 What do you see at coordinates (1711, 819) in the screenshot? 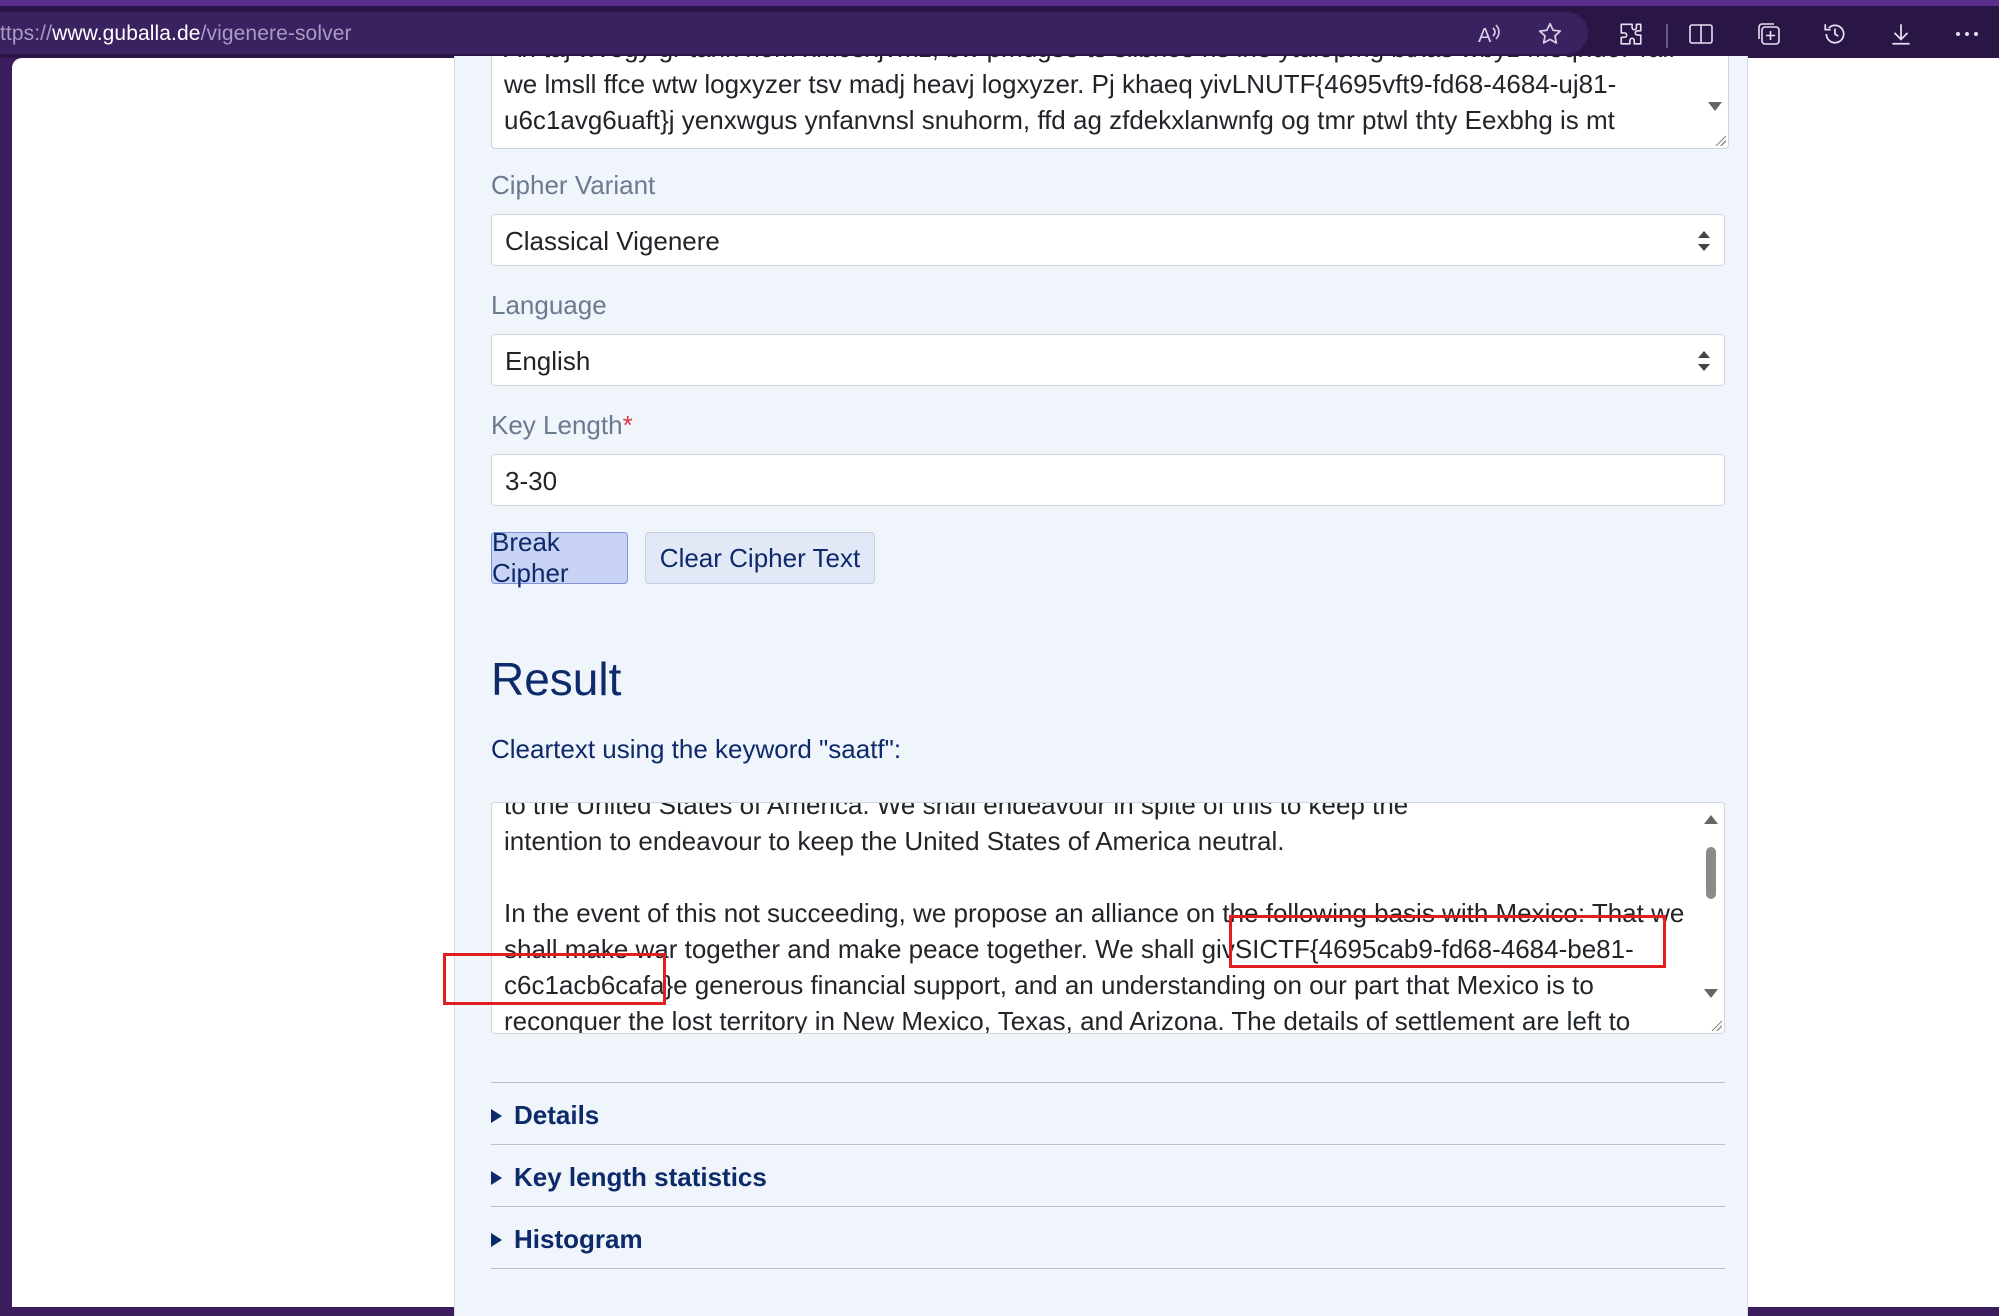
I see `scroll-up-arrow-icon` at bounding box center [1711, 819].